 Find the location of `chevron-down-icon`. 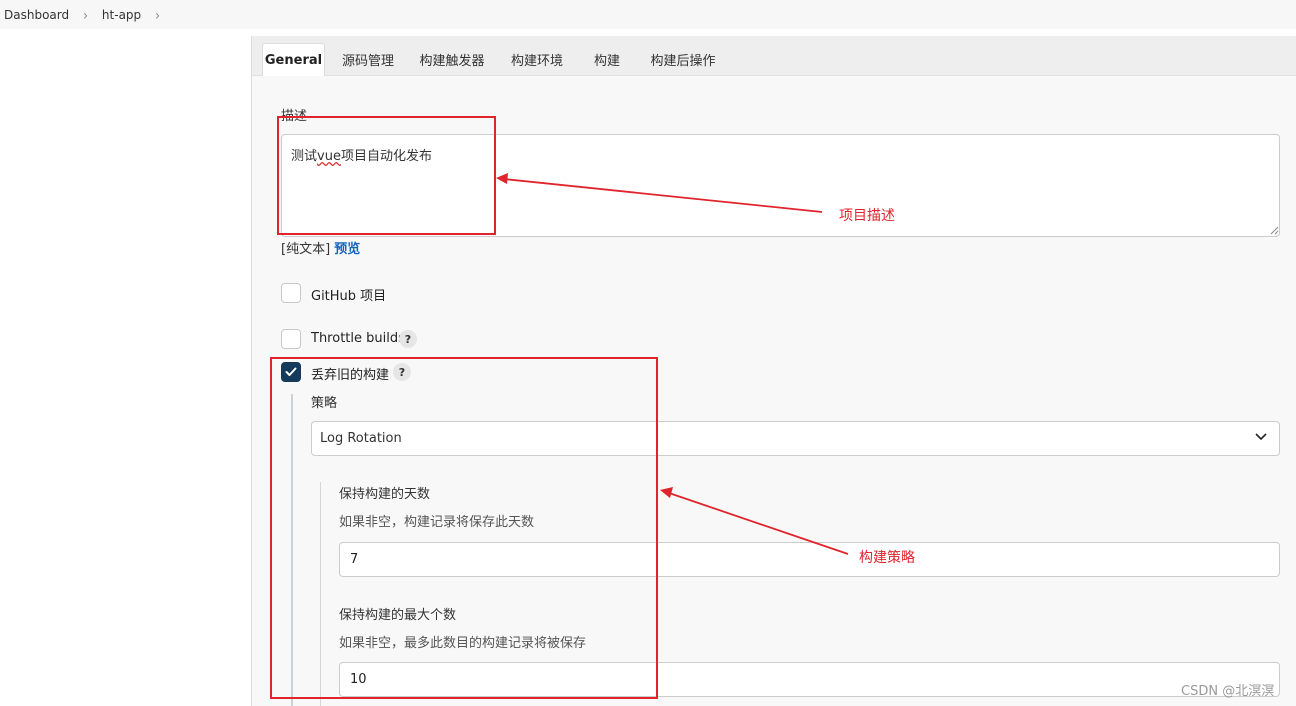

chevron-down-icon is located at coordinates (1261, 437).